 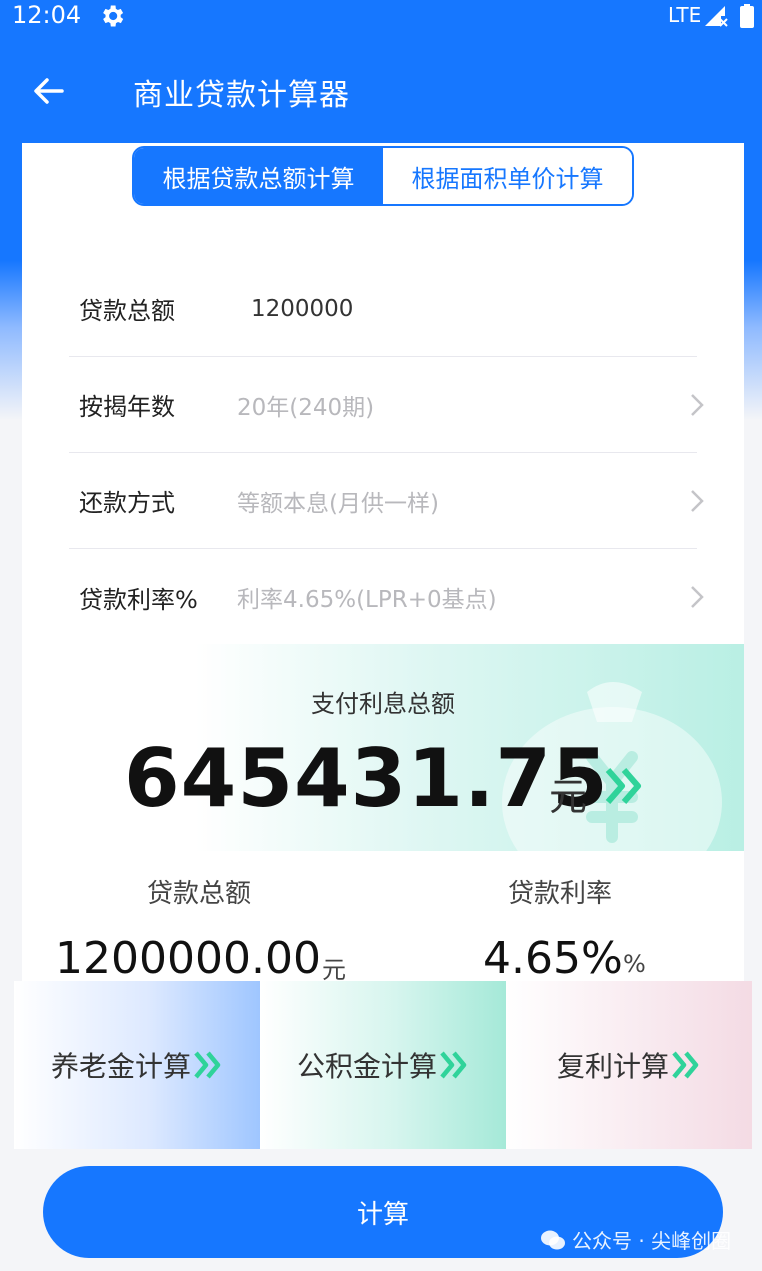 I want to click on summary-loan-unit: 元, so click(x=334, y=970).